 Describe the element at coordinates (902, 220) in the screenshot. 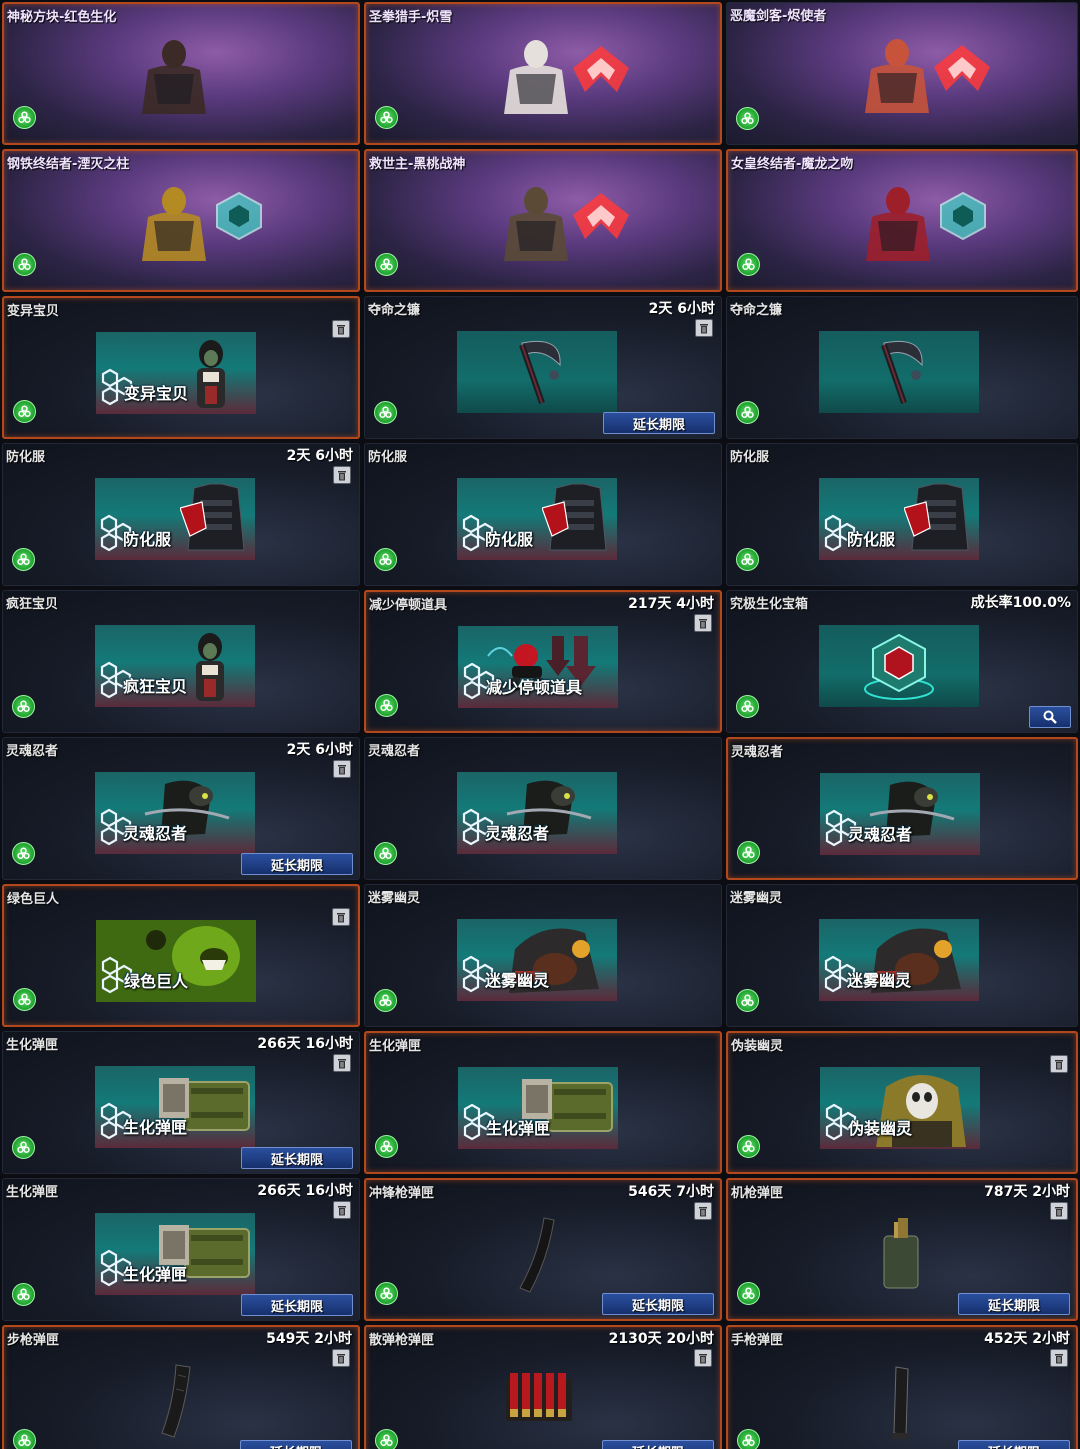

I see `inventory-card: 女皇终结者-魔龙之吻` at that location.